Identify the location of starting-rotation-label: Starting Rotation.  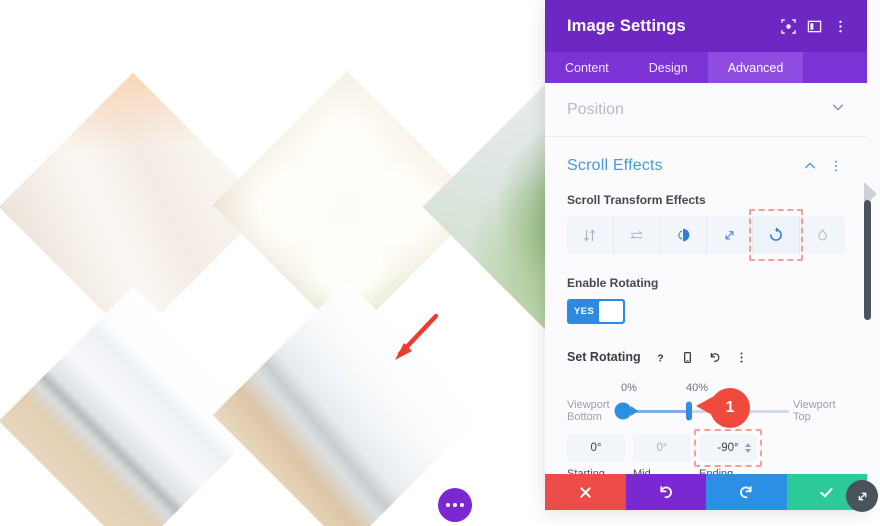
(586, 471).